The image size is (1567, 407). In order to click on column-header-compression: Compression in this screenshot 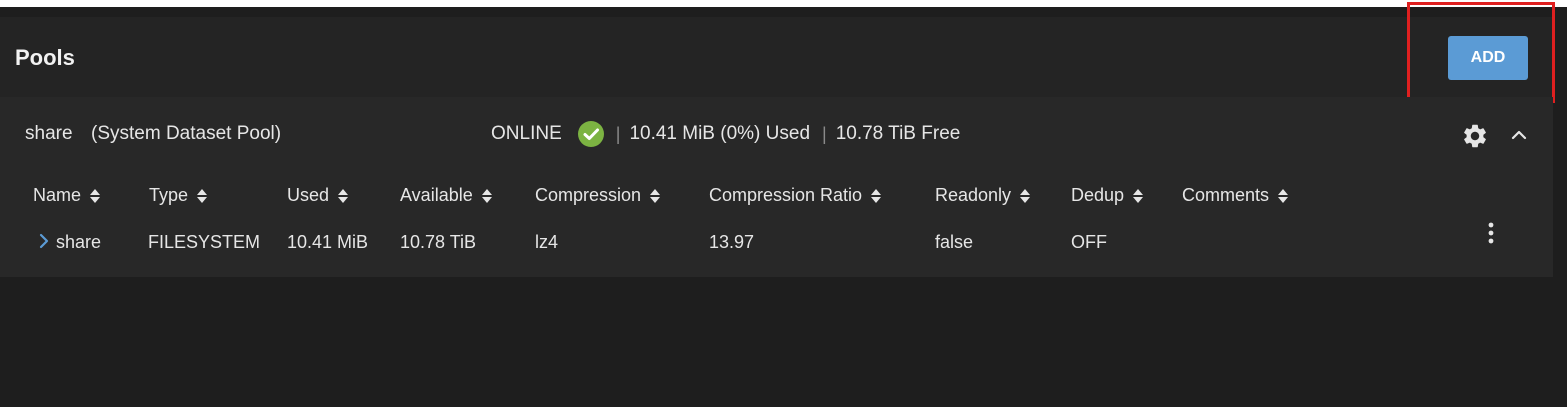, I will do `click(598, 195)`.